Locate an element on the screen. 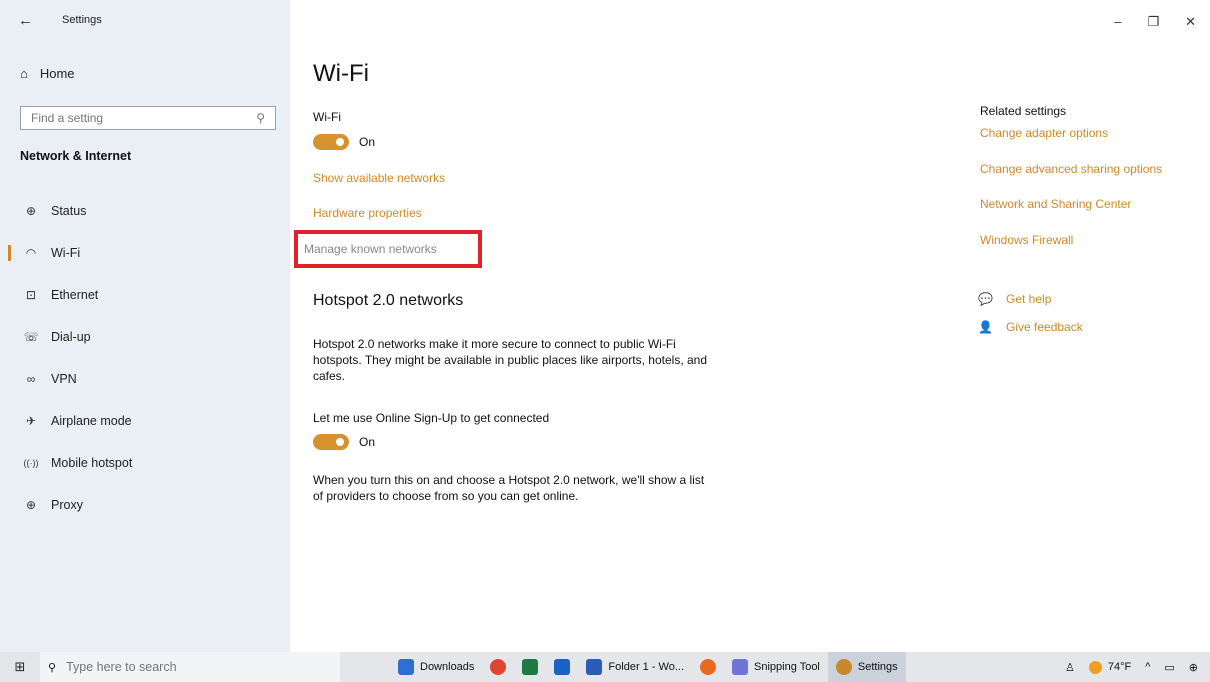  taskbar-search-input is located at coordinates (186, 667).